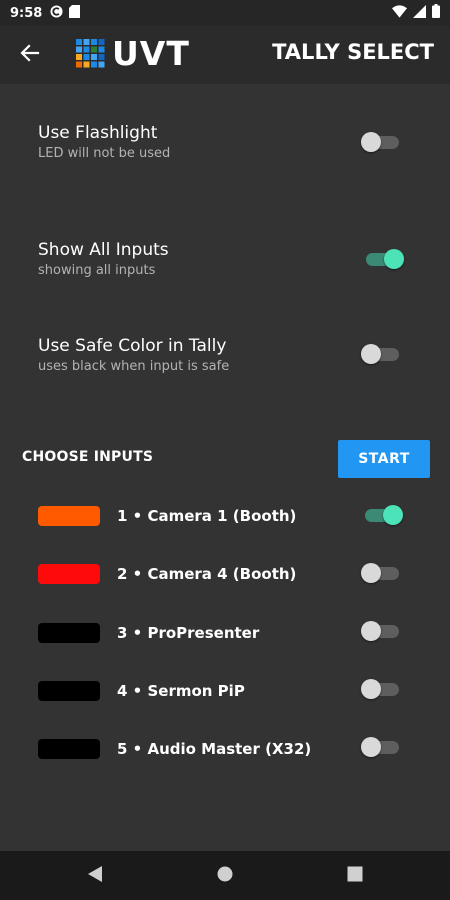 Image resolution: width=450 pixels, height=900 pixels. I want to click on back-button, so click(30, 55).